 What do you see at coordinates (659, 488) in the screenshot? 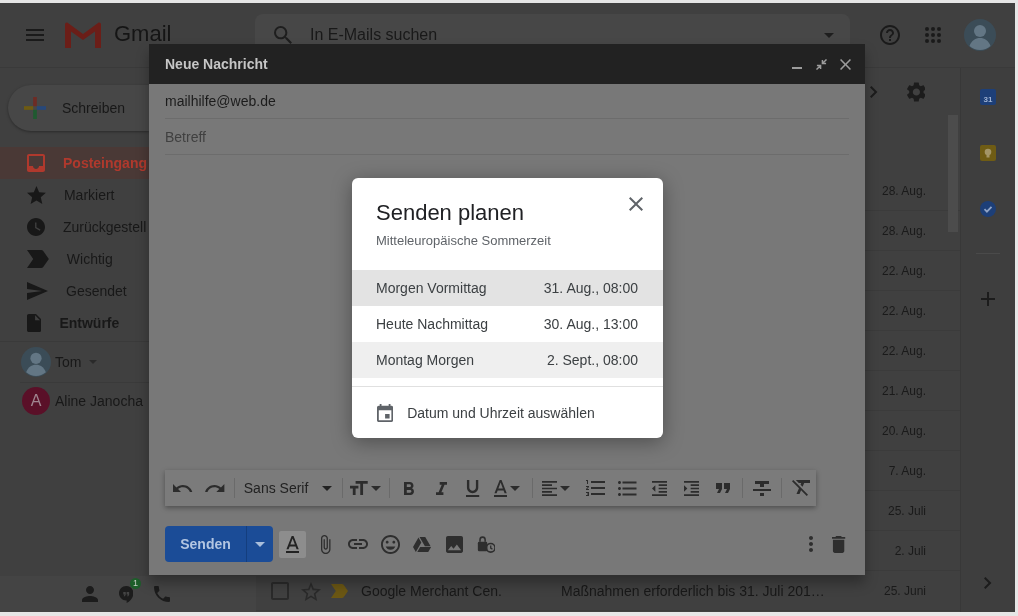
I see `indent-less-icon` at bounding box center [659, 488].